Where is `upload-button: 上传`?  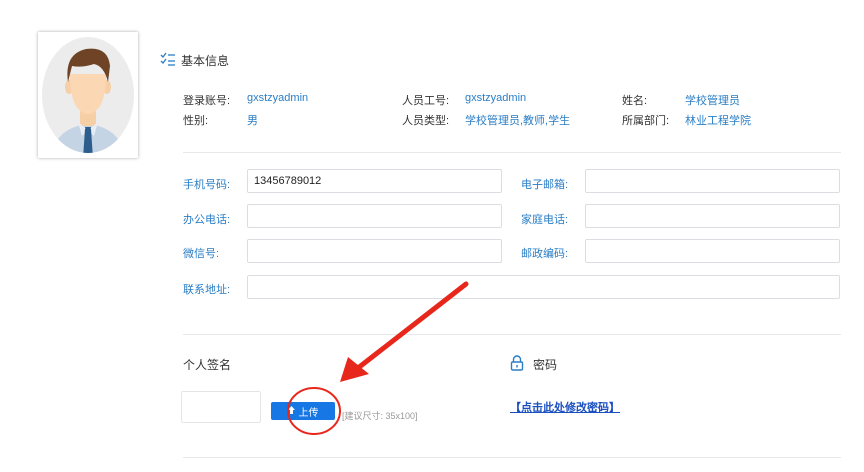 upload-button: 上传 is located at coordinates (303, 411).